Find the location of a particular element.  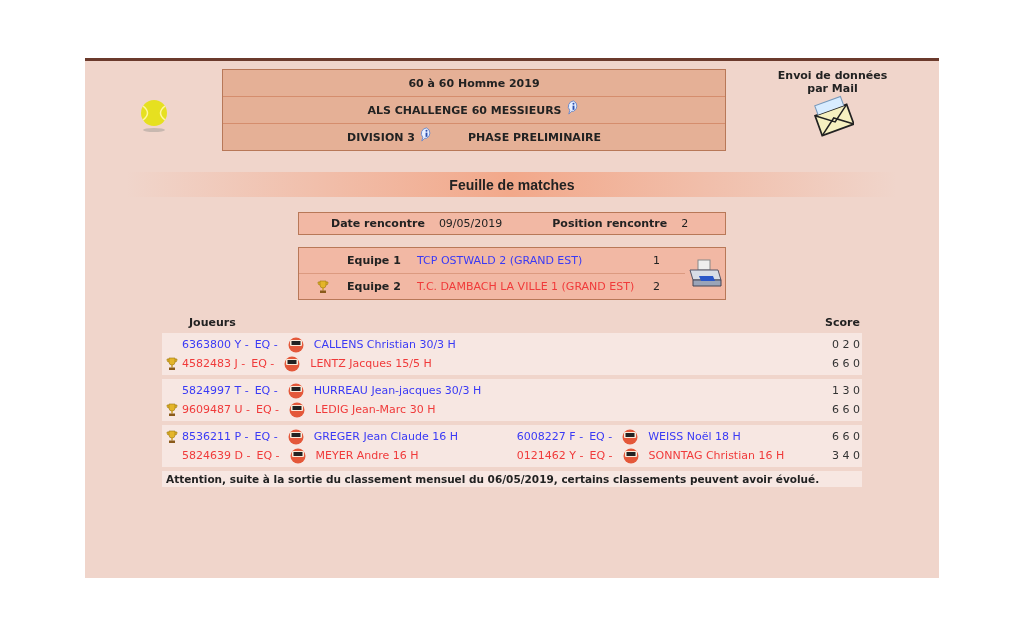

header-text: ALS CHALLENGE 60 MESSIEURS is located at coordinates (464, 110).